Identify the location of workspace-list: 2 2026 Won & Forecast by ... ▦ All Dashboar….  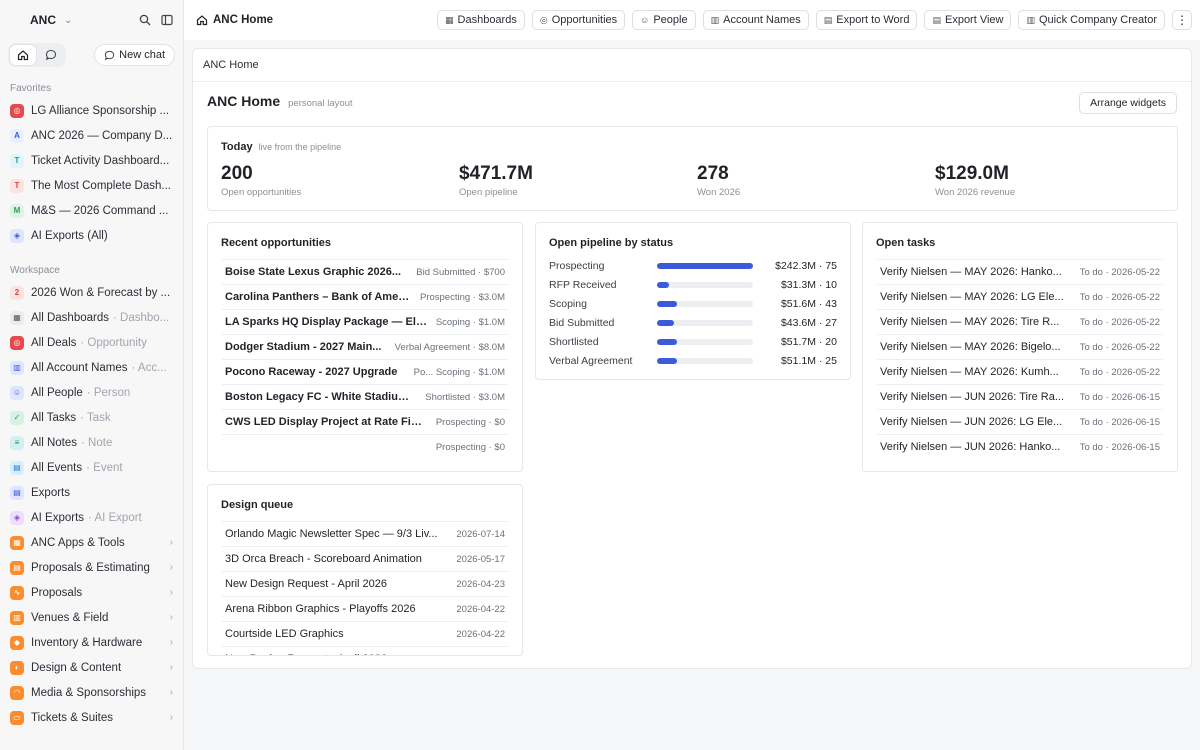
(91, 505).